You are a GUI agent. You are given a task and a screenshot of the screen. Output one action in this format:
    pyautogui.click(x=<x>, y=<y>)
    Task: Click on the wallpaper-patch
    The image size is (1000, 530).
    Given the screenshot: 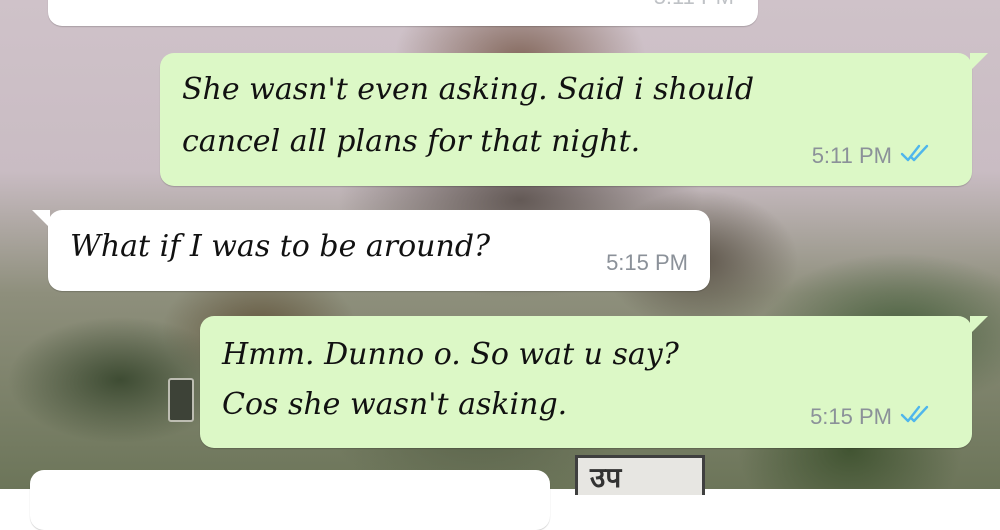 What is the action you would take?
    pyautogui.click(x=181, y=400)
    